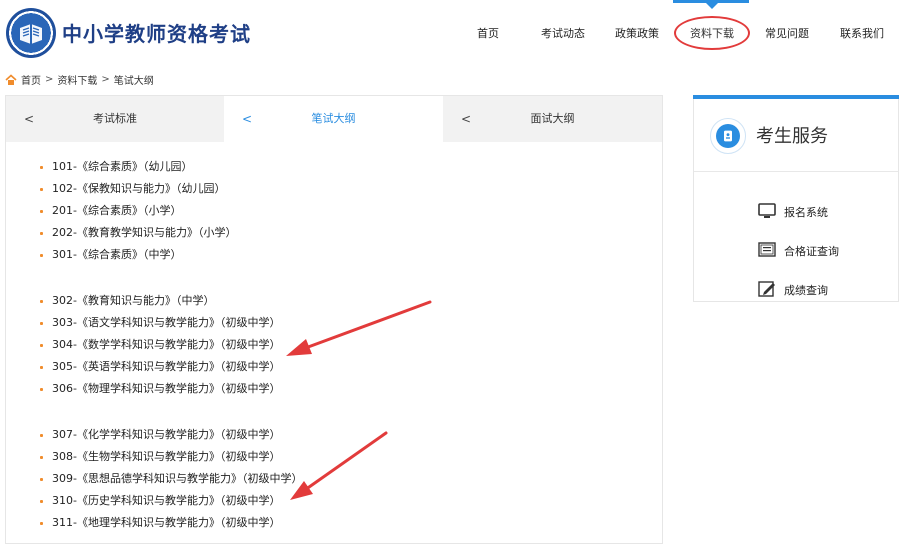  I want to click on highlight-circle-annotation, so click(712, 33).